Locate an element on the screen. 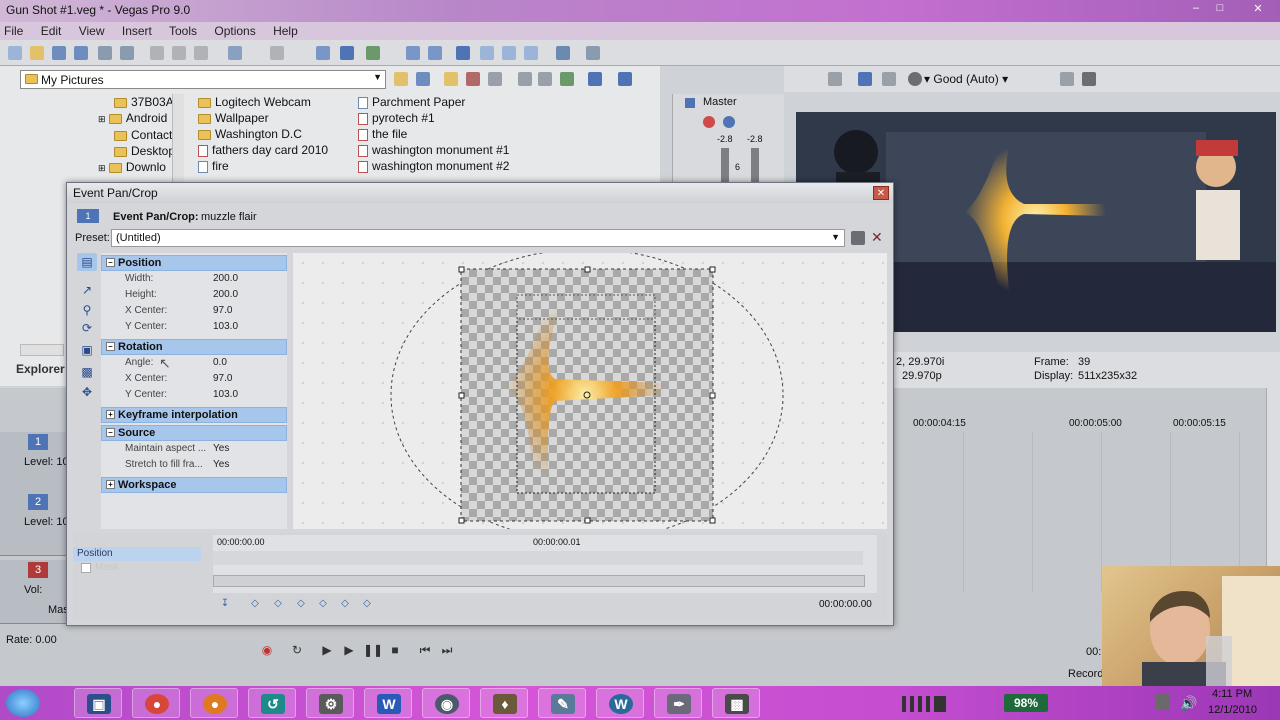 Image resolution: width=1280 pixels, height=720 pixels. keyframe-lane is located at coordinates (538, 558).